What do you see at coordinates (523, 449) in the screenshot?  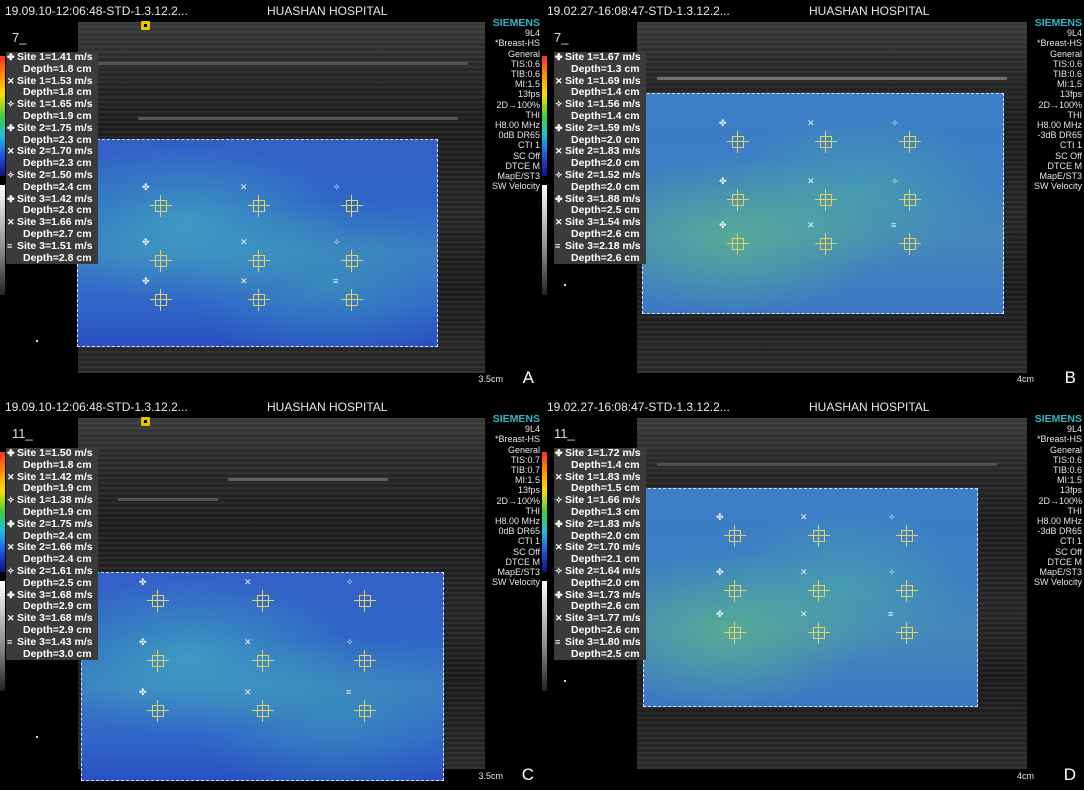 I see `scanner-setting: General` at bounding box center [523, 449].